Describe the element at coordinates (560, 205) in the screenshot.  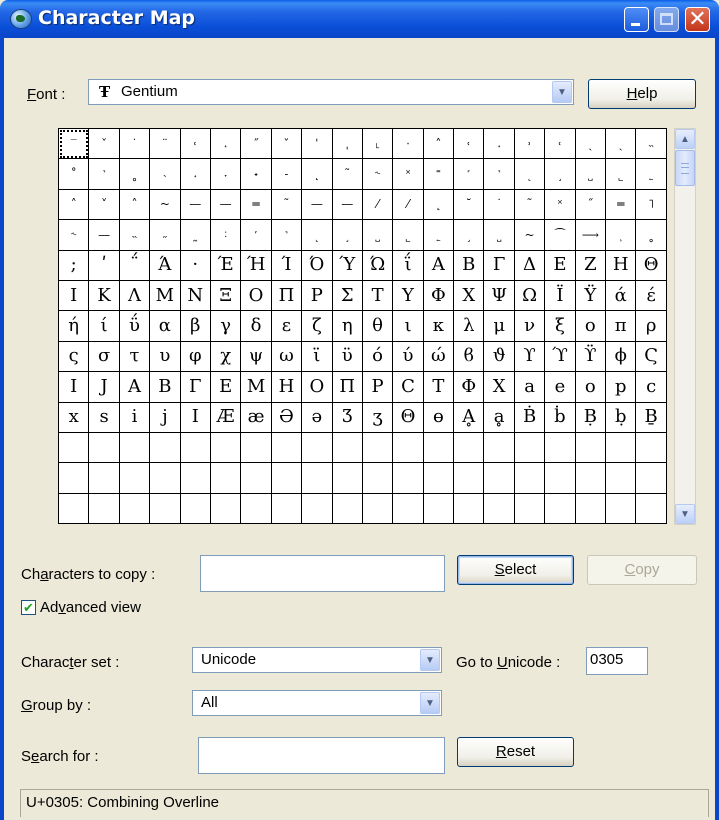
I see `char-cell: ˟` at that location.